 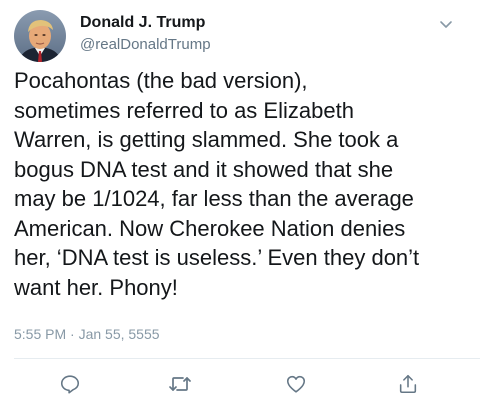 I want to click on share-icon, so click(x=408, y=384).